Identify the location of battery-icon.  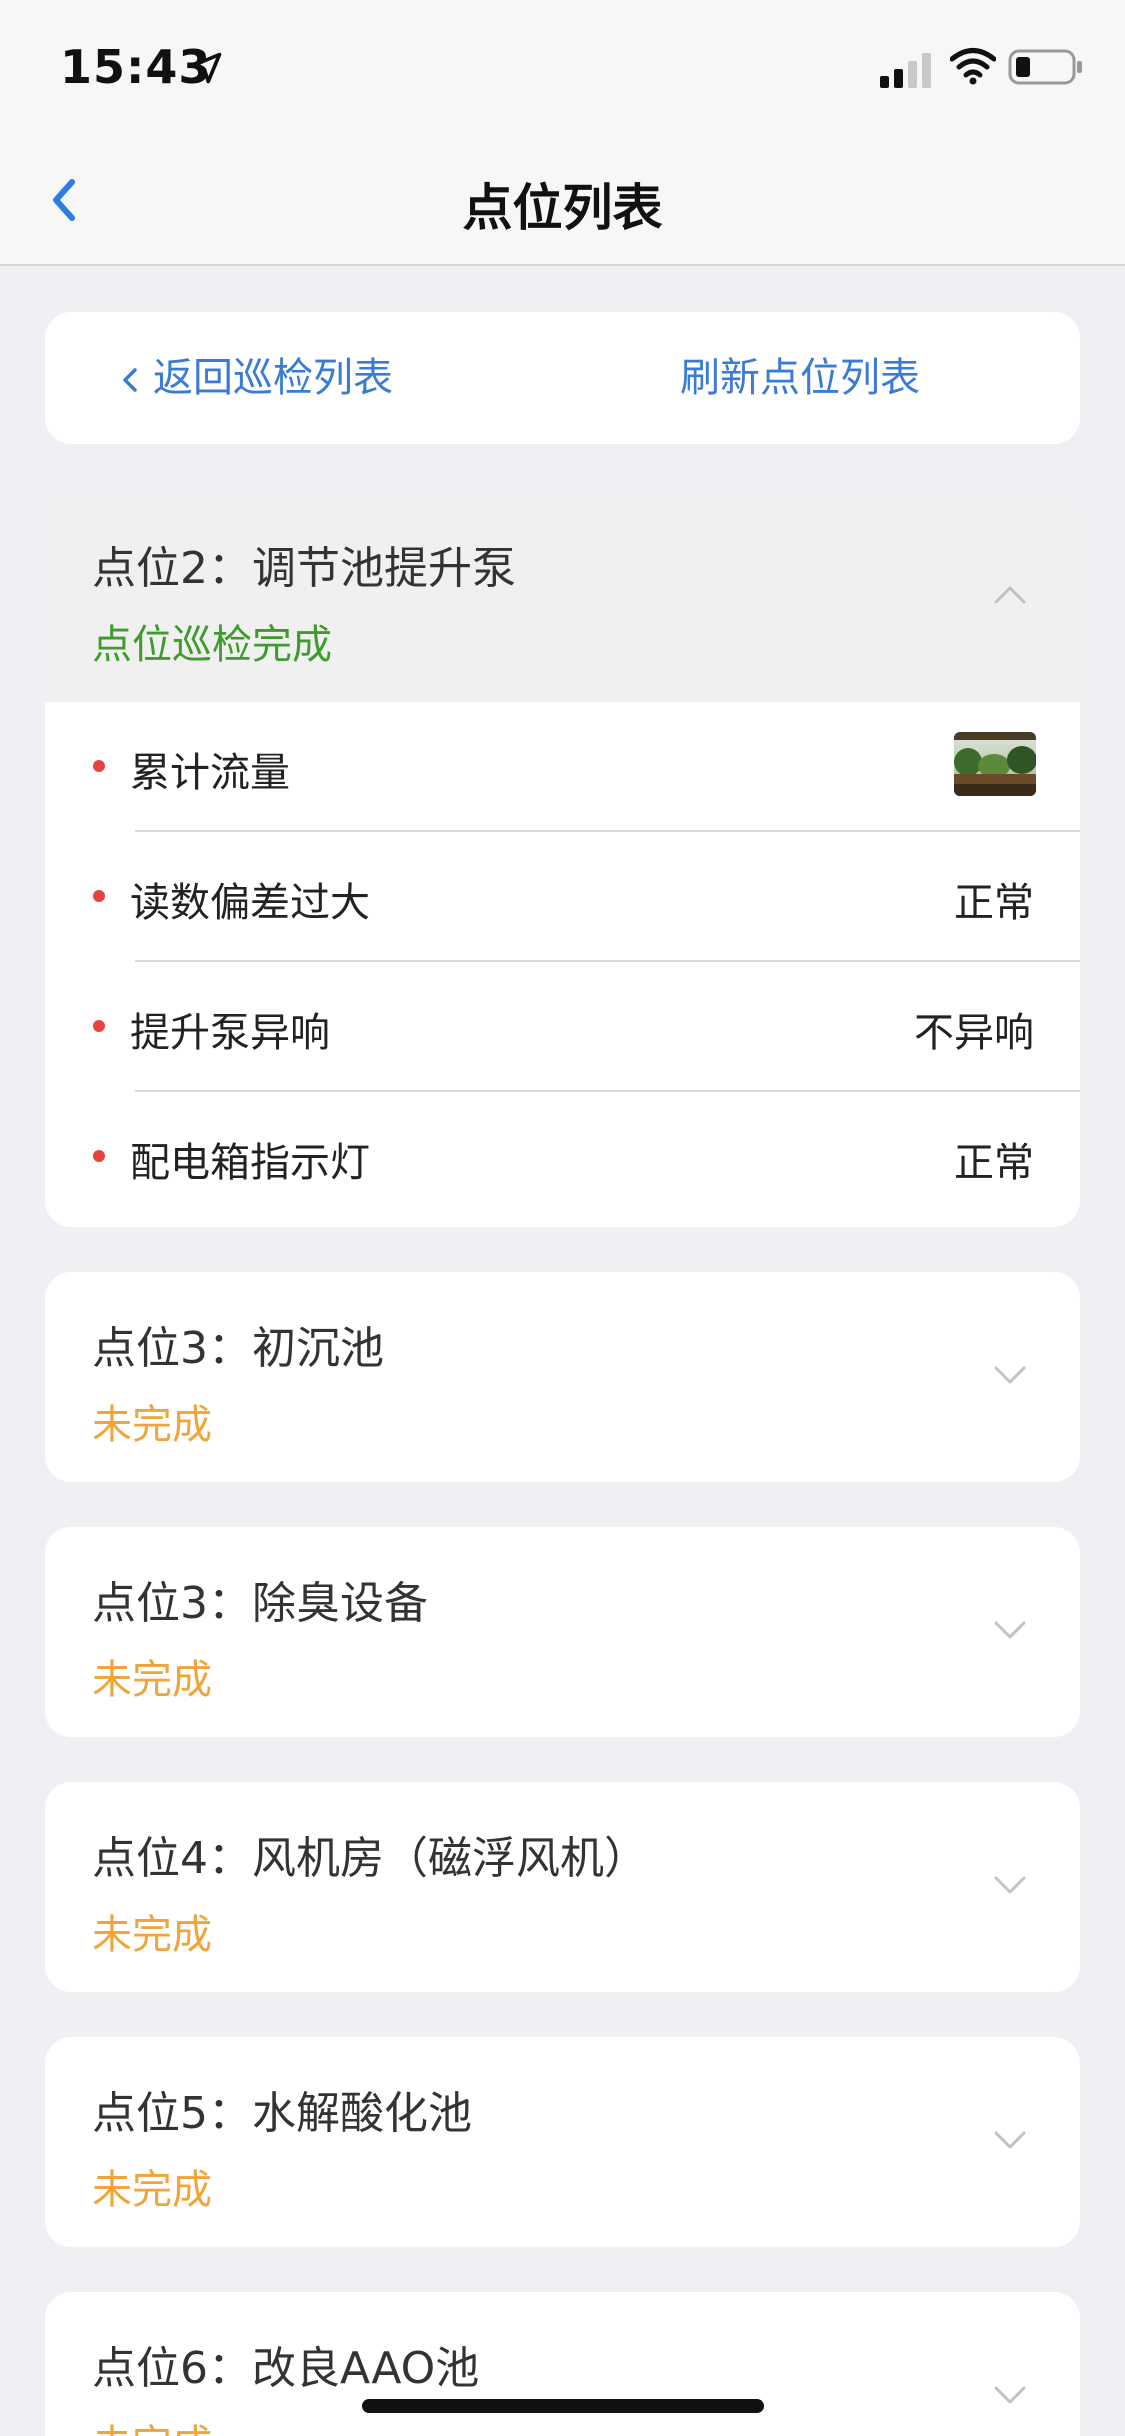
(1045, 67).